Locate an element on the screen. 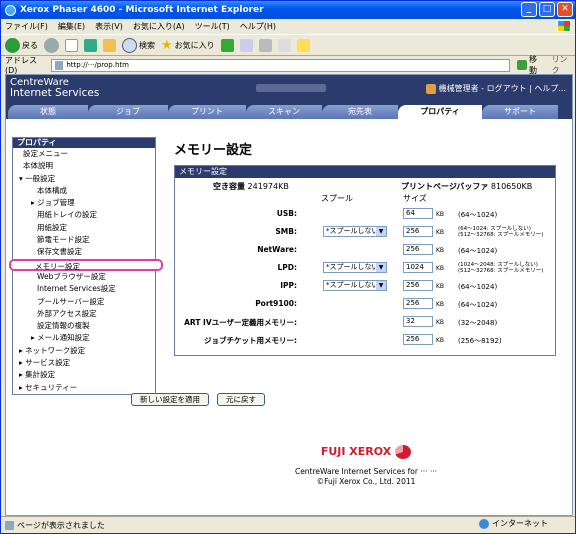  edit-icon is located at coordinates (284, 45).